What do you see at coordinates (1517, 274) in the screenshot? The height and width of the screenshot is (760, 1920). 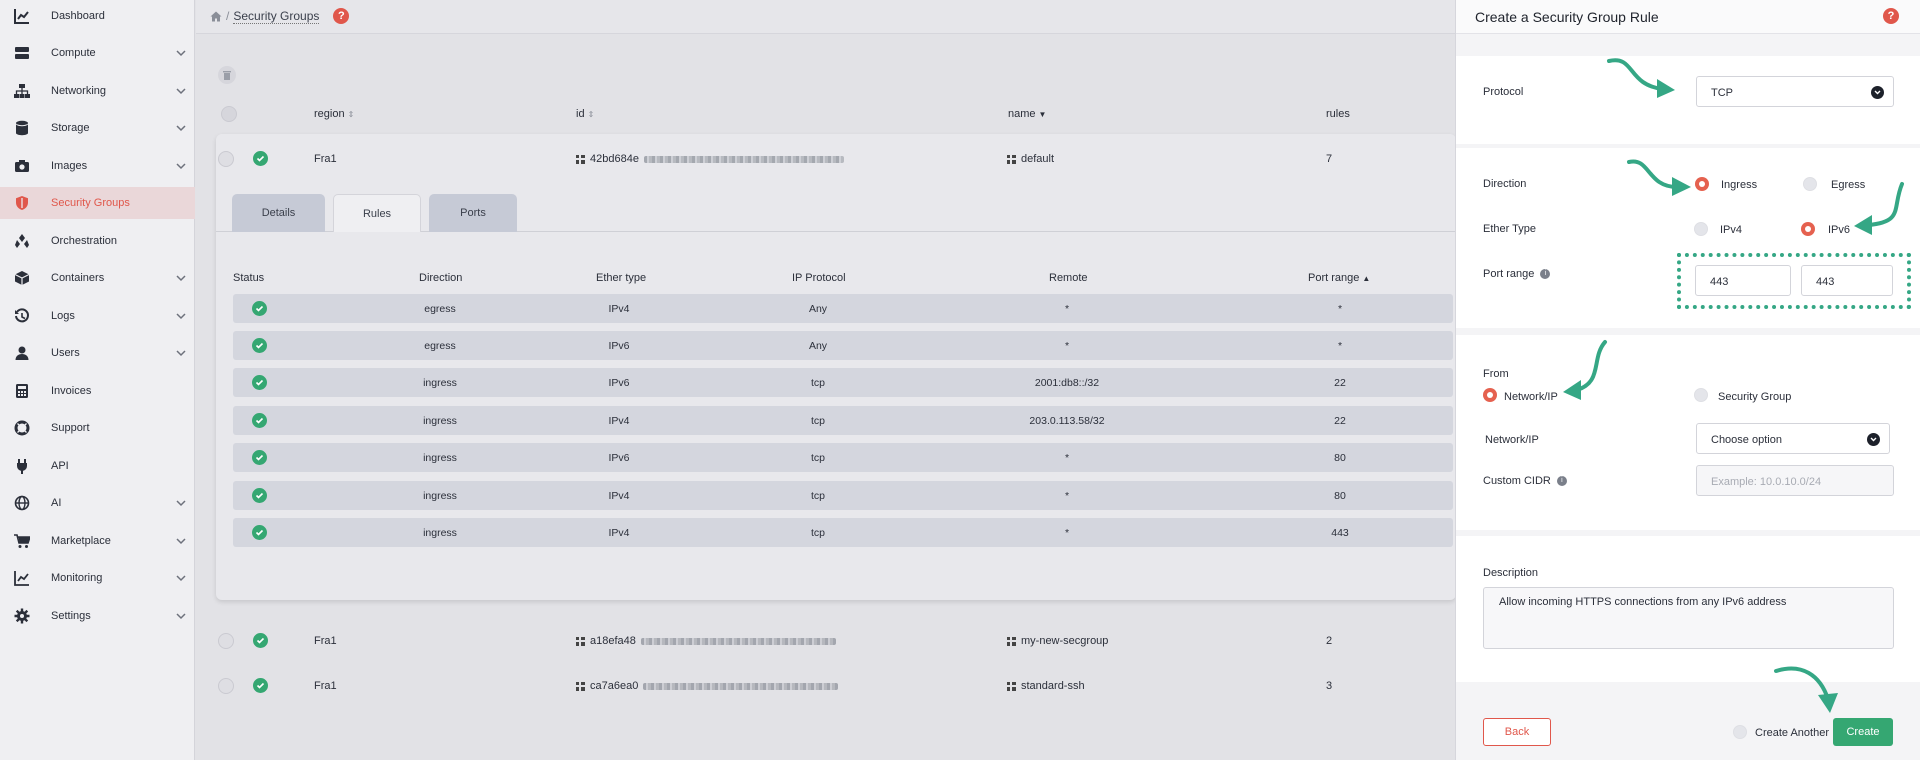 I see `port-range-label: Port range i` at bounding box center [1517, 274].